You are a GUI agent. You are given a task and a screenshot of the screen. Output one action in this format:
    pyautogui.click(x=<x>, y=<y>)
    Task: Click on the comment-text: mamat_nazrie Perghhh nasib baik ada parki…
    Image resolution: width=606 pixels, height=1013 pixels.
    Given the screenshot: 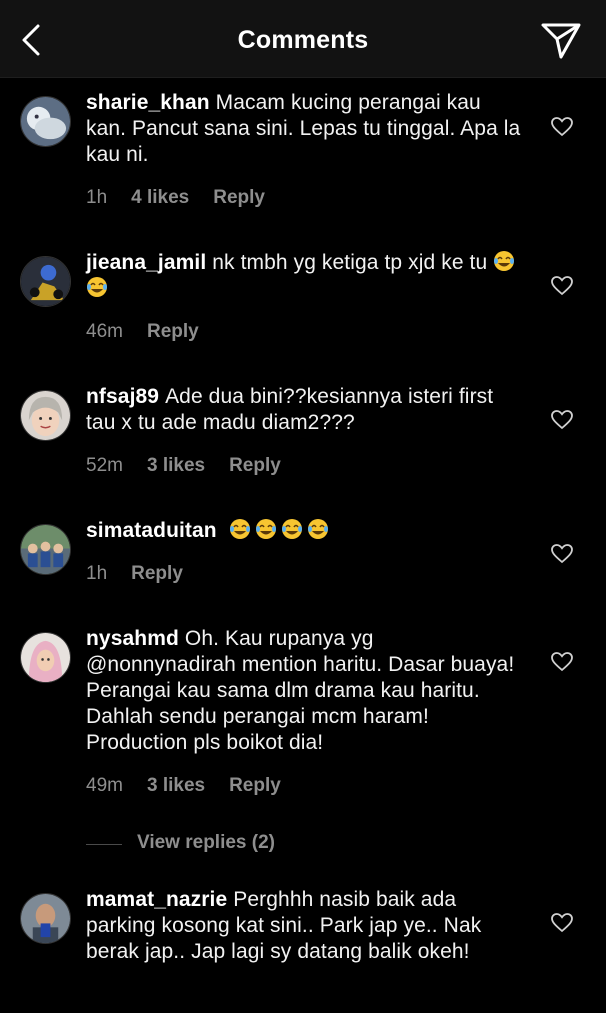 What is the action you would take?
    pyautogui.click(x=306, y=926)
    